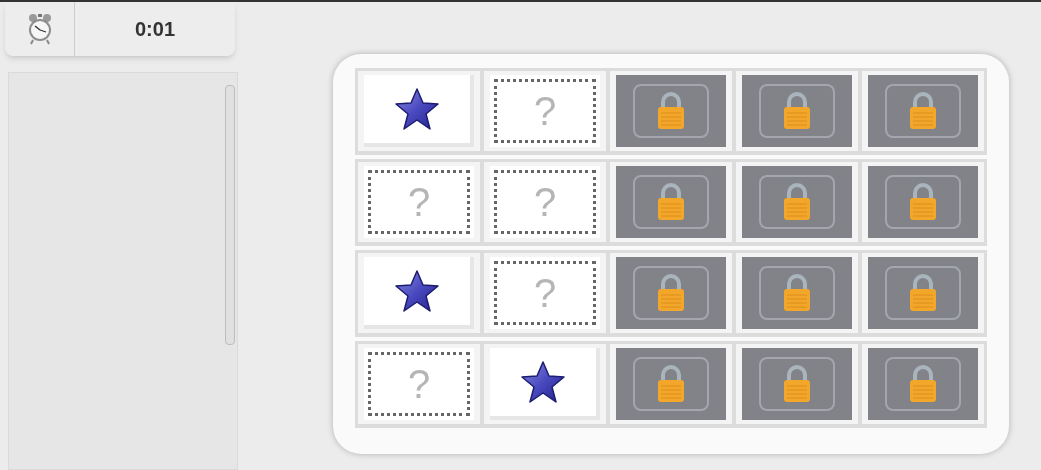 This screenshot has height=470, width=1041. I want to click on alarm-clock-icon, so click(39, 29).